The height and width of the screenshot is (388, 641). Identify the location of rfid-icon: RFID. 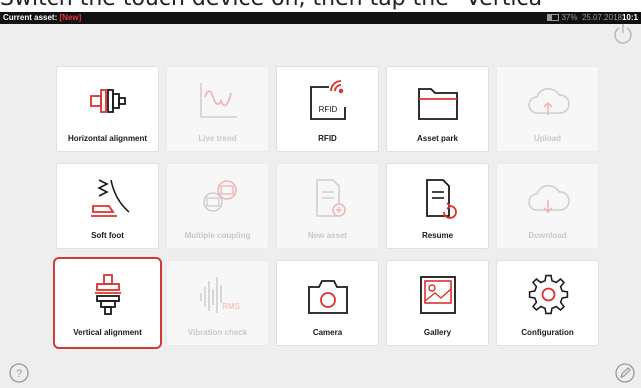
(327, 100).